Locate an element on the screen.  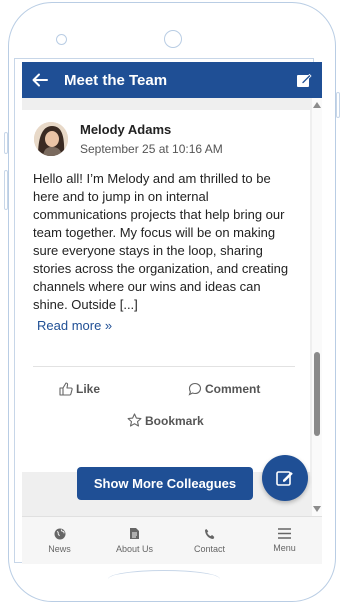
document-icon is located at coordinates (134, 533).